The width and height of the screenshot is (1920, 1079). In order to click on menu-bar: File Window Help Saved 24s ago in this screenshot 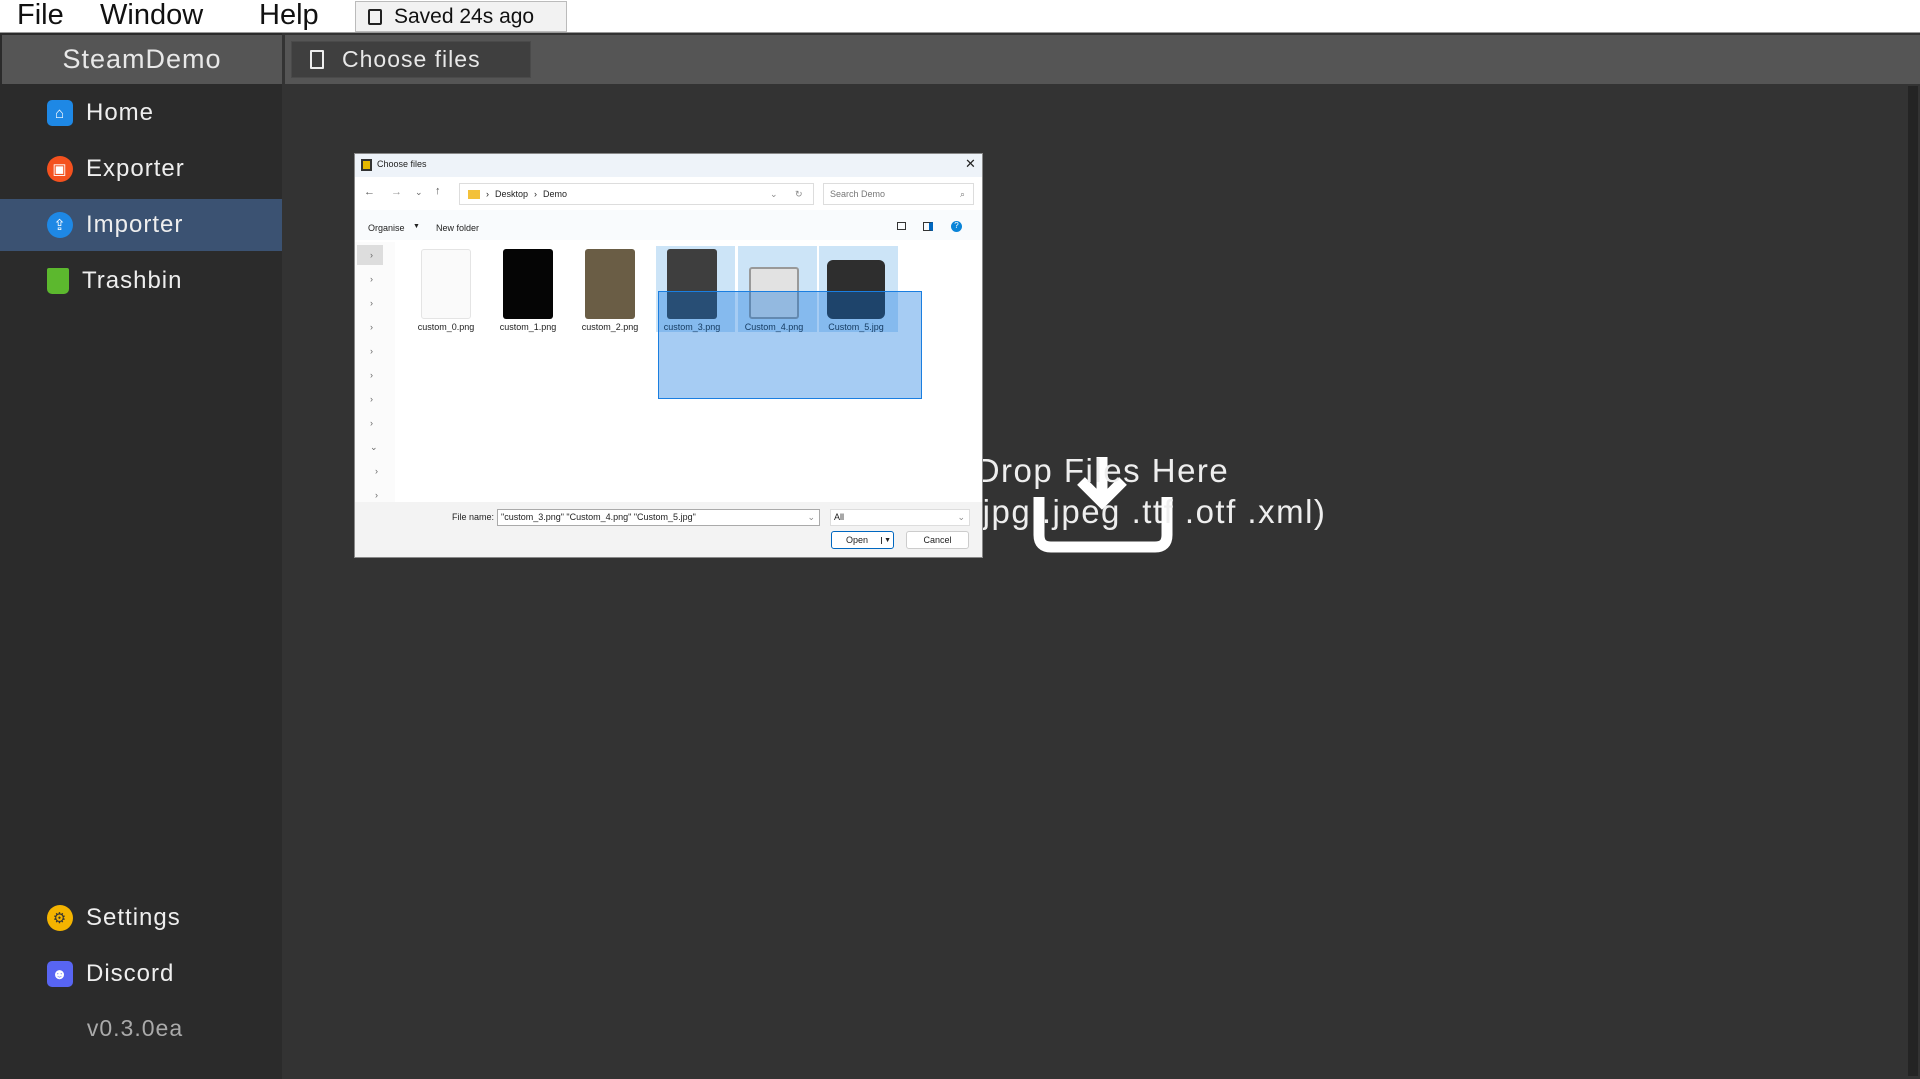, I will do `click(960, 16)`.